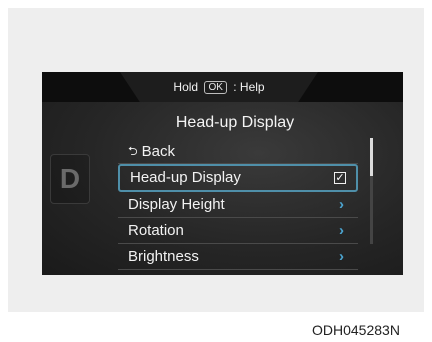  I want to click on menu-title: Head-up Display, so click(235, 122).